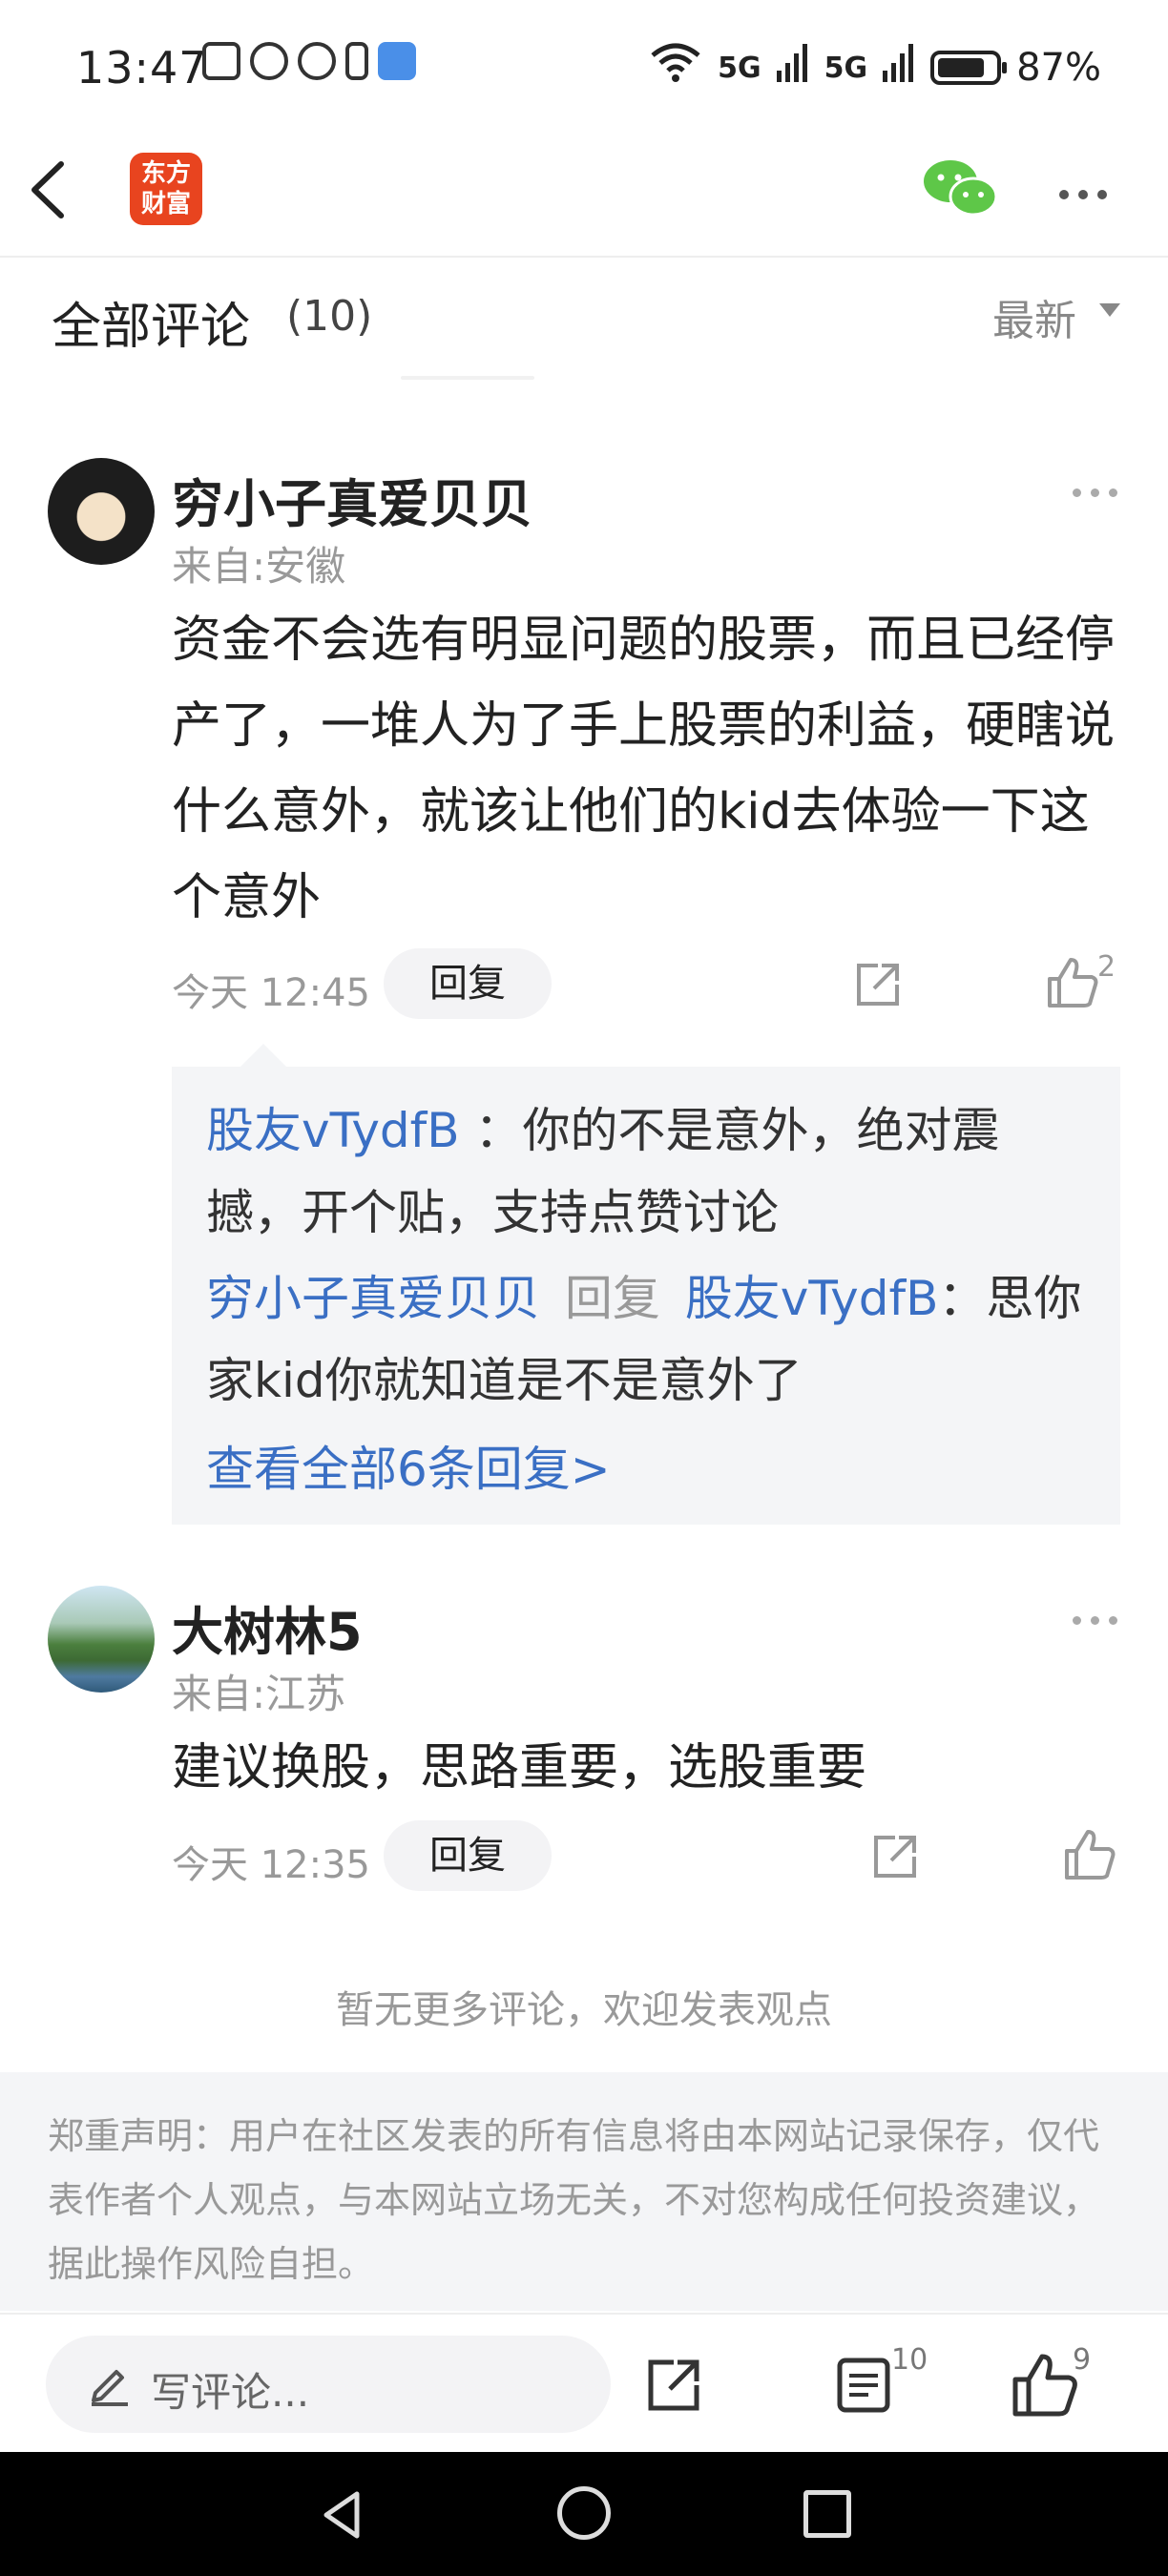 The height and width of the screenshot is (2576, 1168). I want to click on battery-percent: 87%, so click(1058, 68).